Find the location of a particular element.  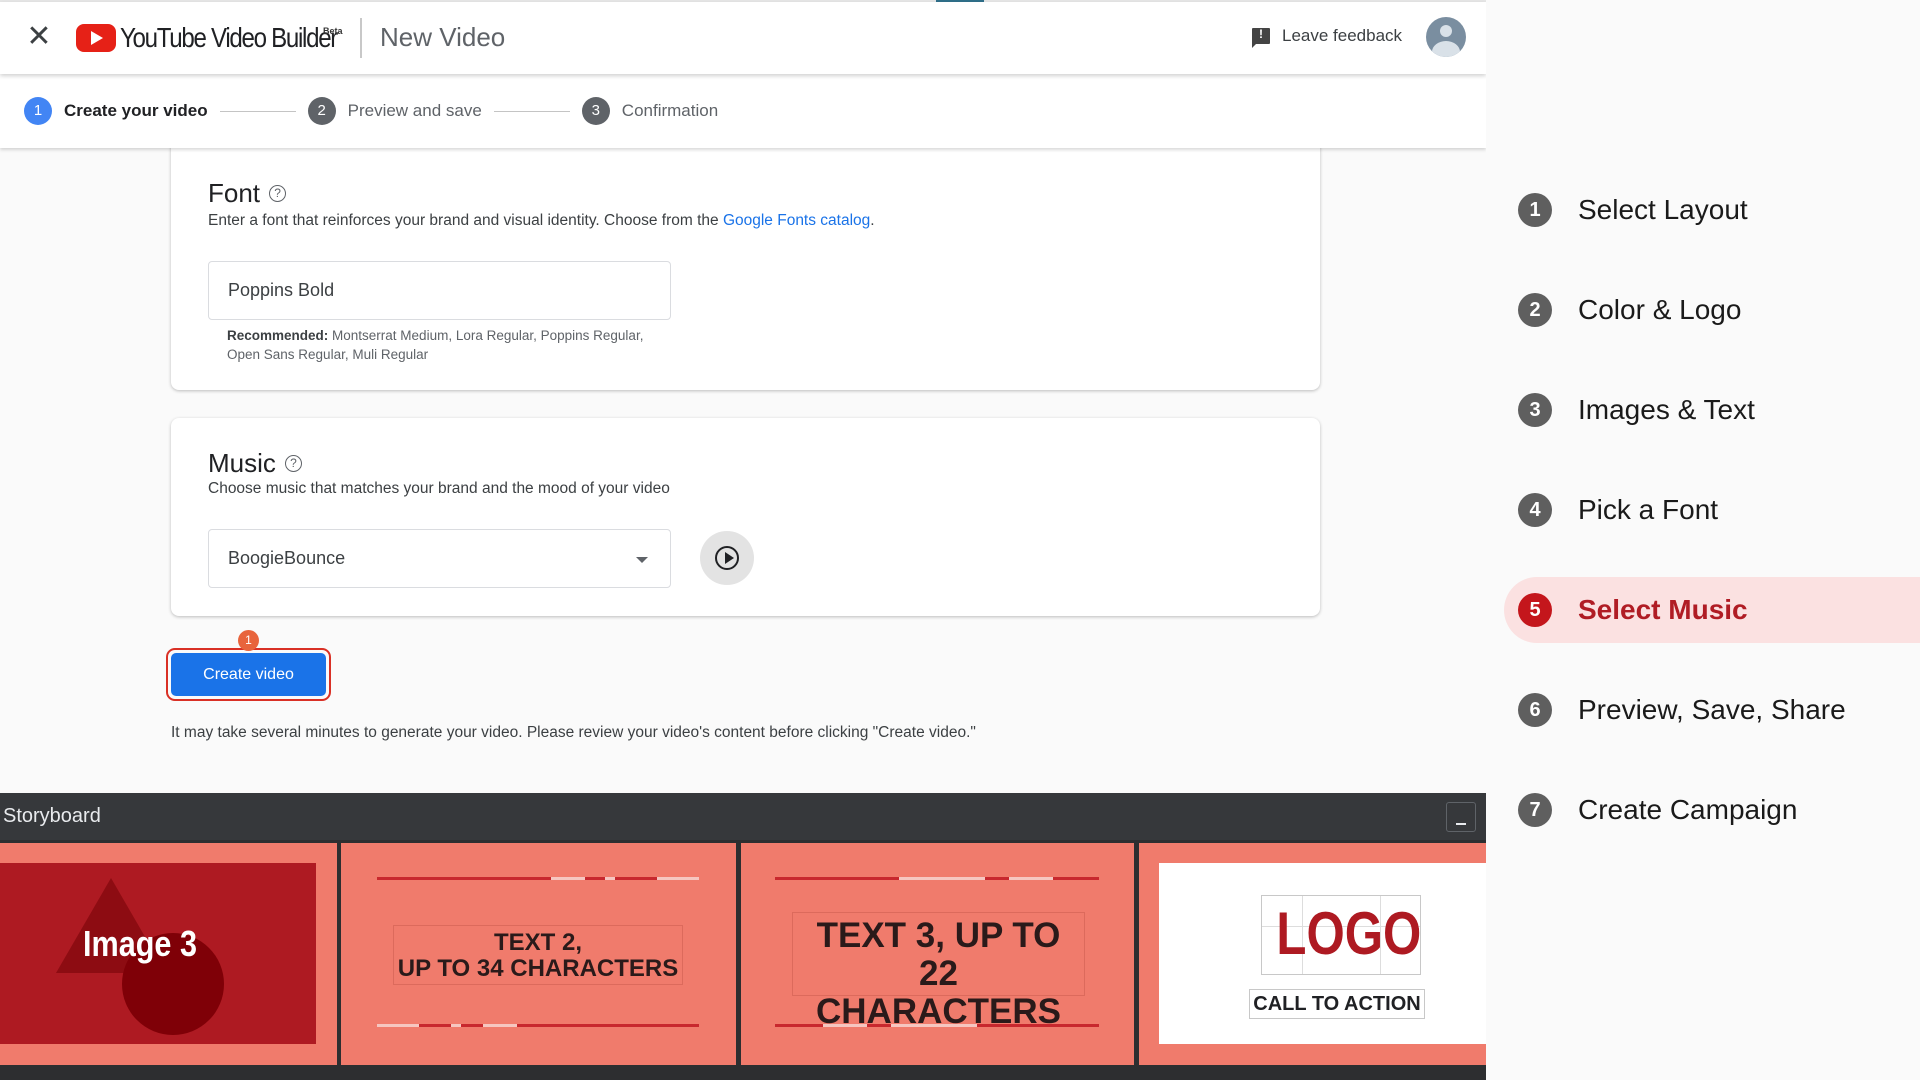

step-preview-and-save: 2 Preview and save is located at coordinates (394, 111).